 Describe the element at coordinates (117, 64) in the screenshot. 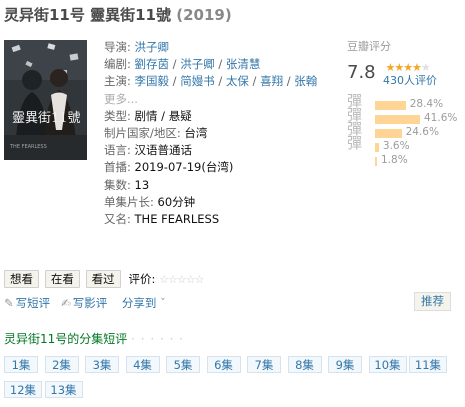

I see `writer-label: 编剧:` at that location.